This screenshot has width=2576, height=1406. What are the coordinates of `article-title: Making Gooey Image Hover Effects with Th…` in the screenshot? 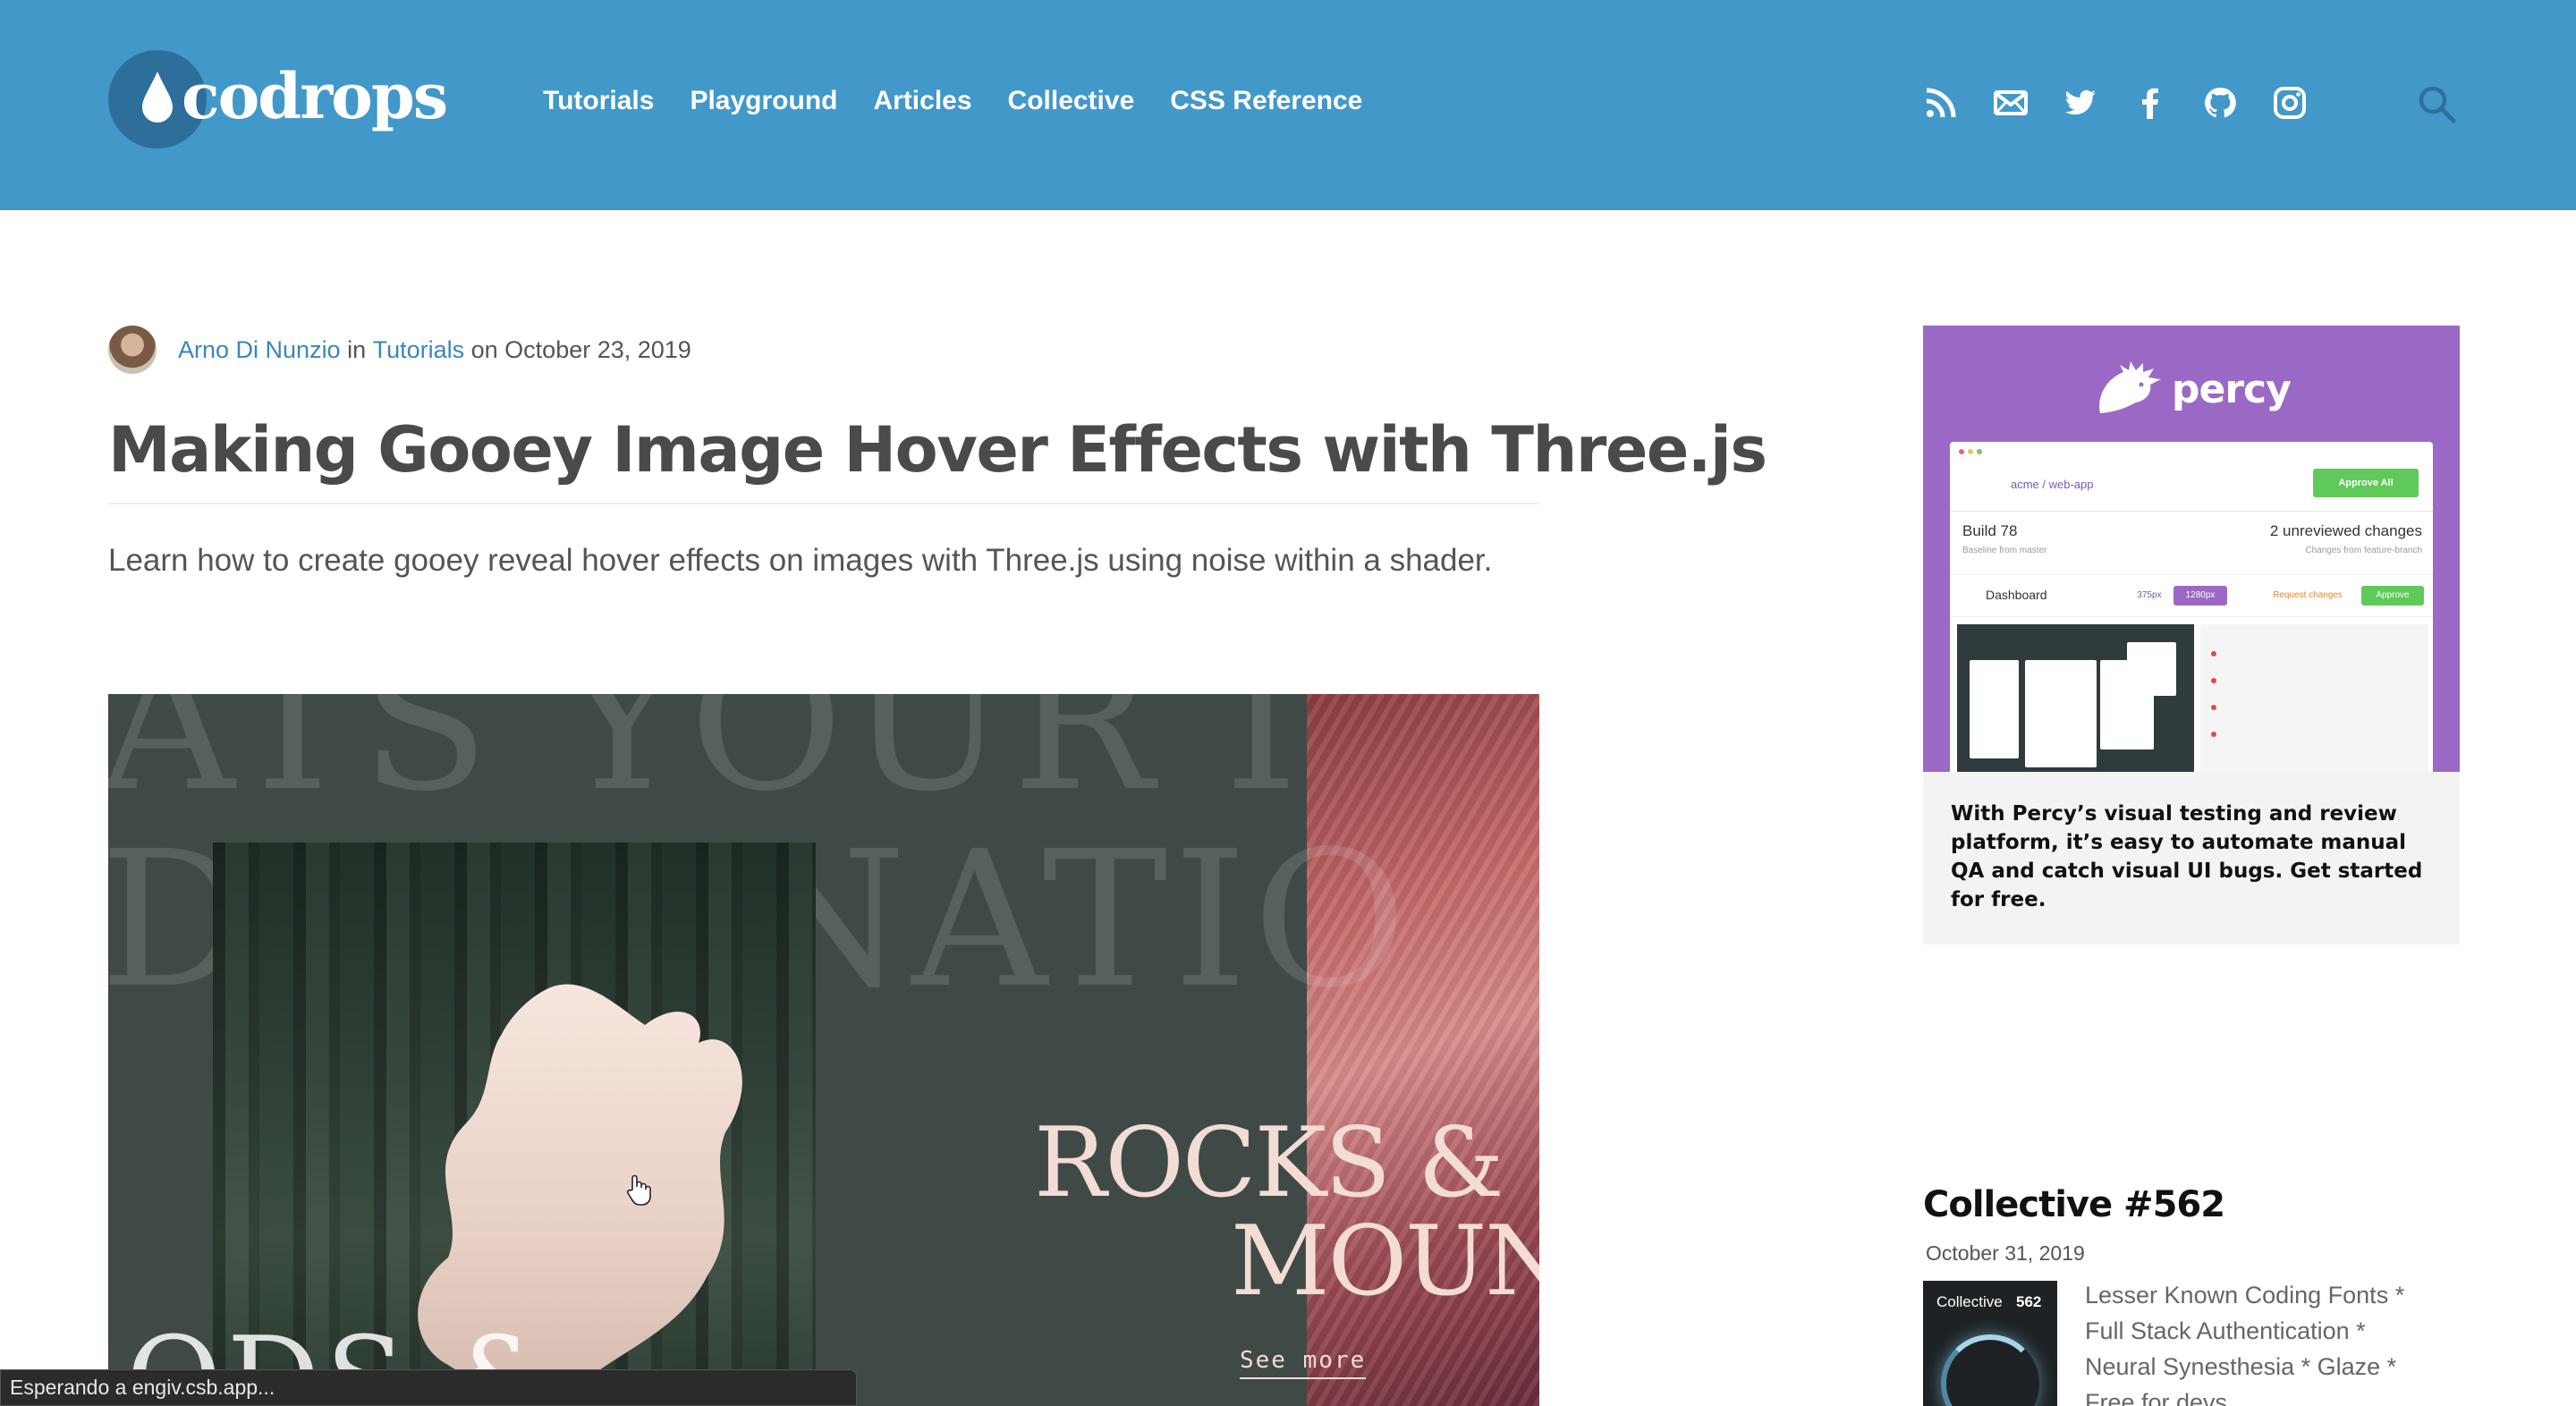 It's located at (937, 450).